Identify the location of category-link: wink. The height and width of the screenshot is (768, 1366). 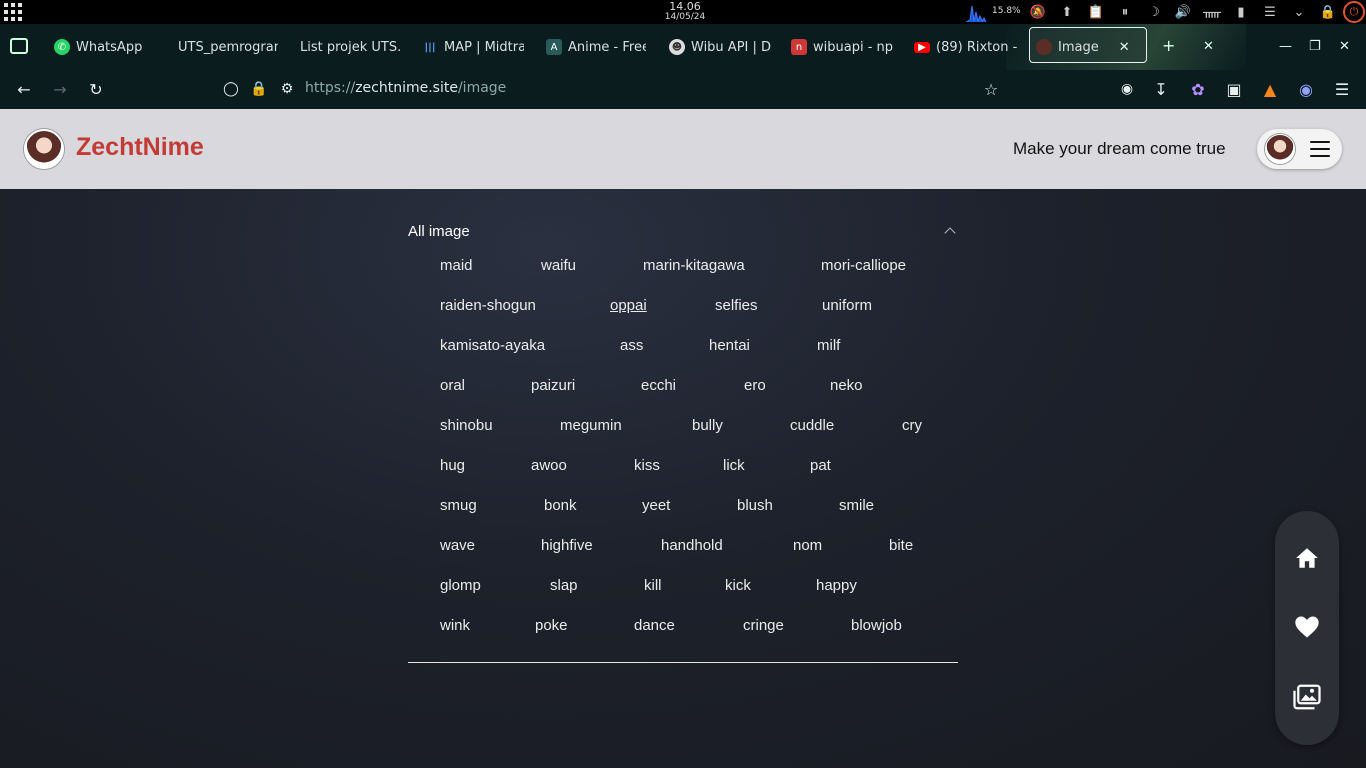
(455, 625).